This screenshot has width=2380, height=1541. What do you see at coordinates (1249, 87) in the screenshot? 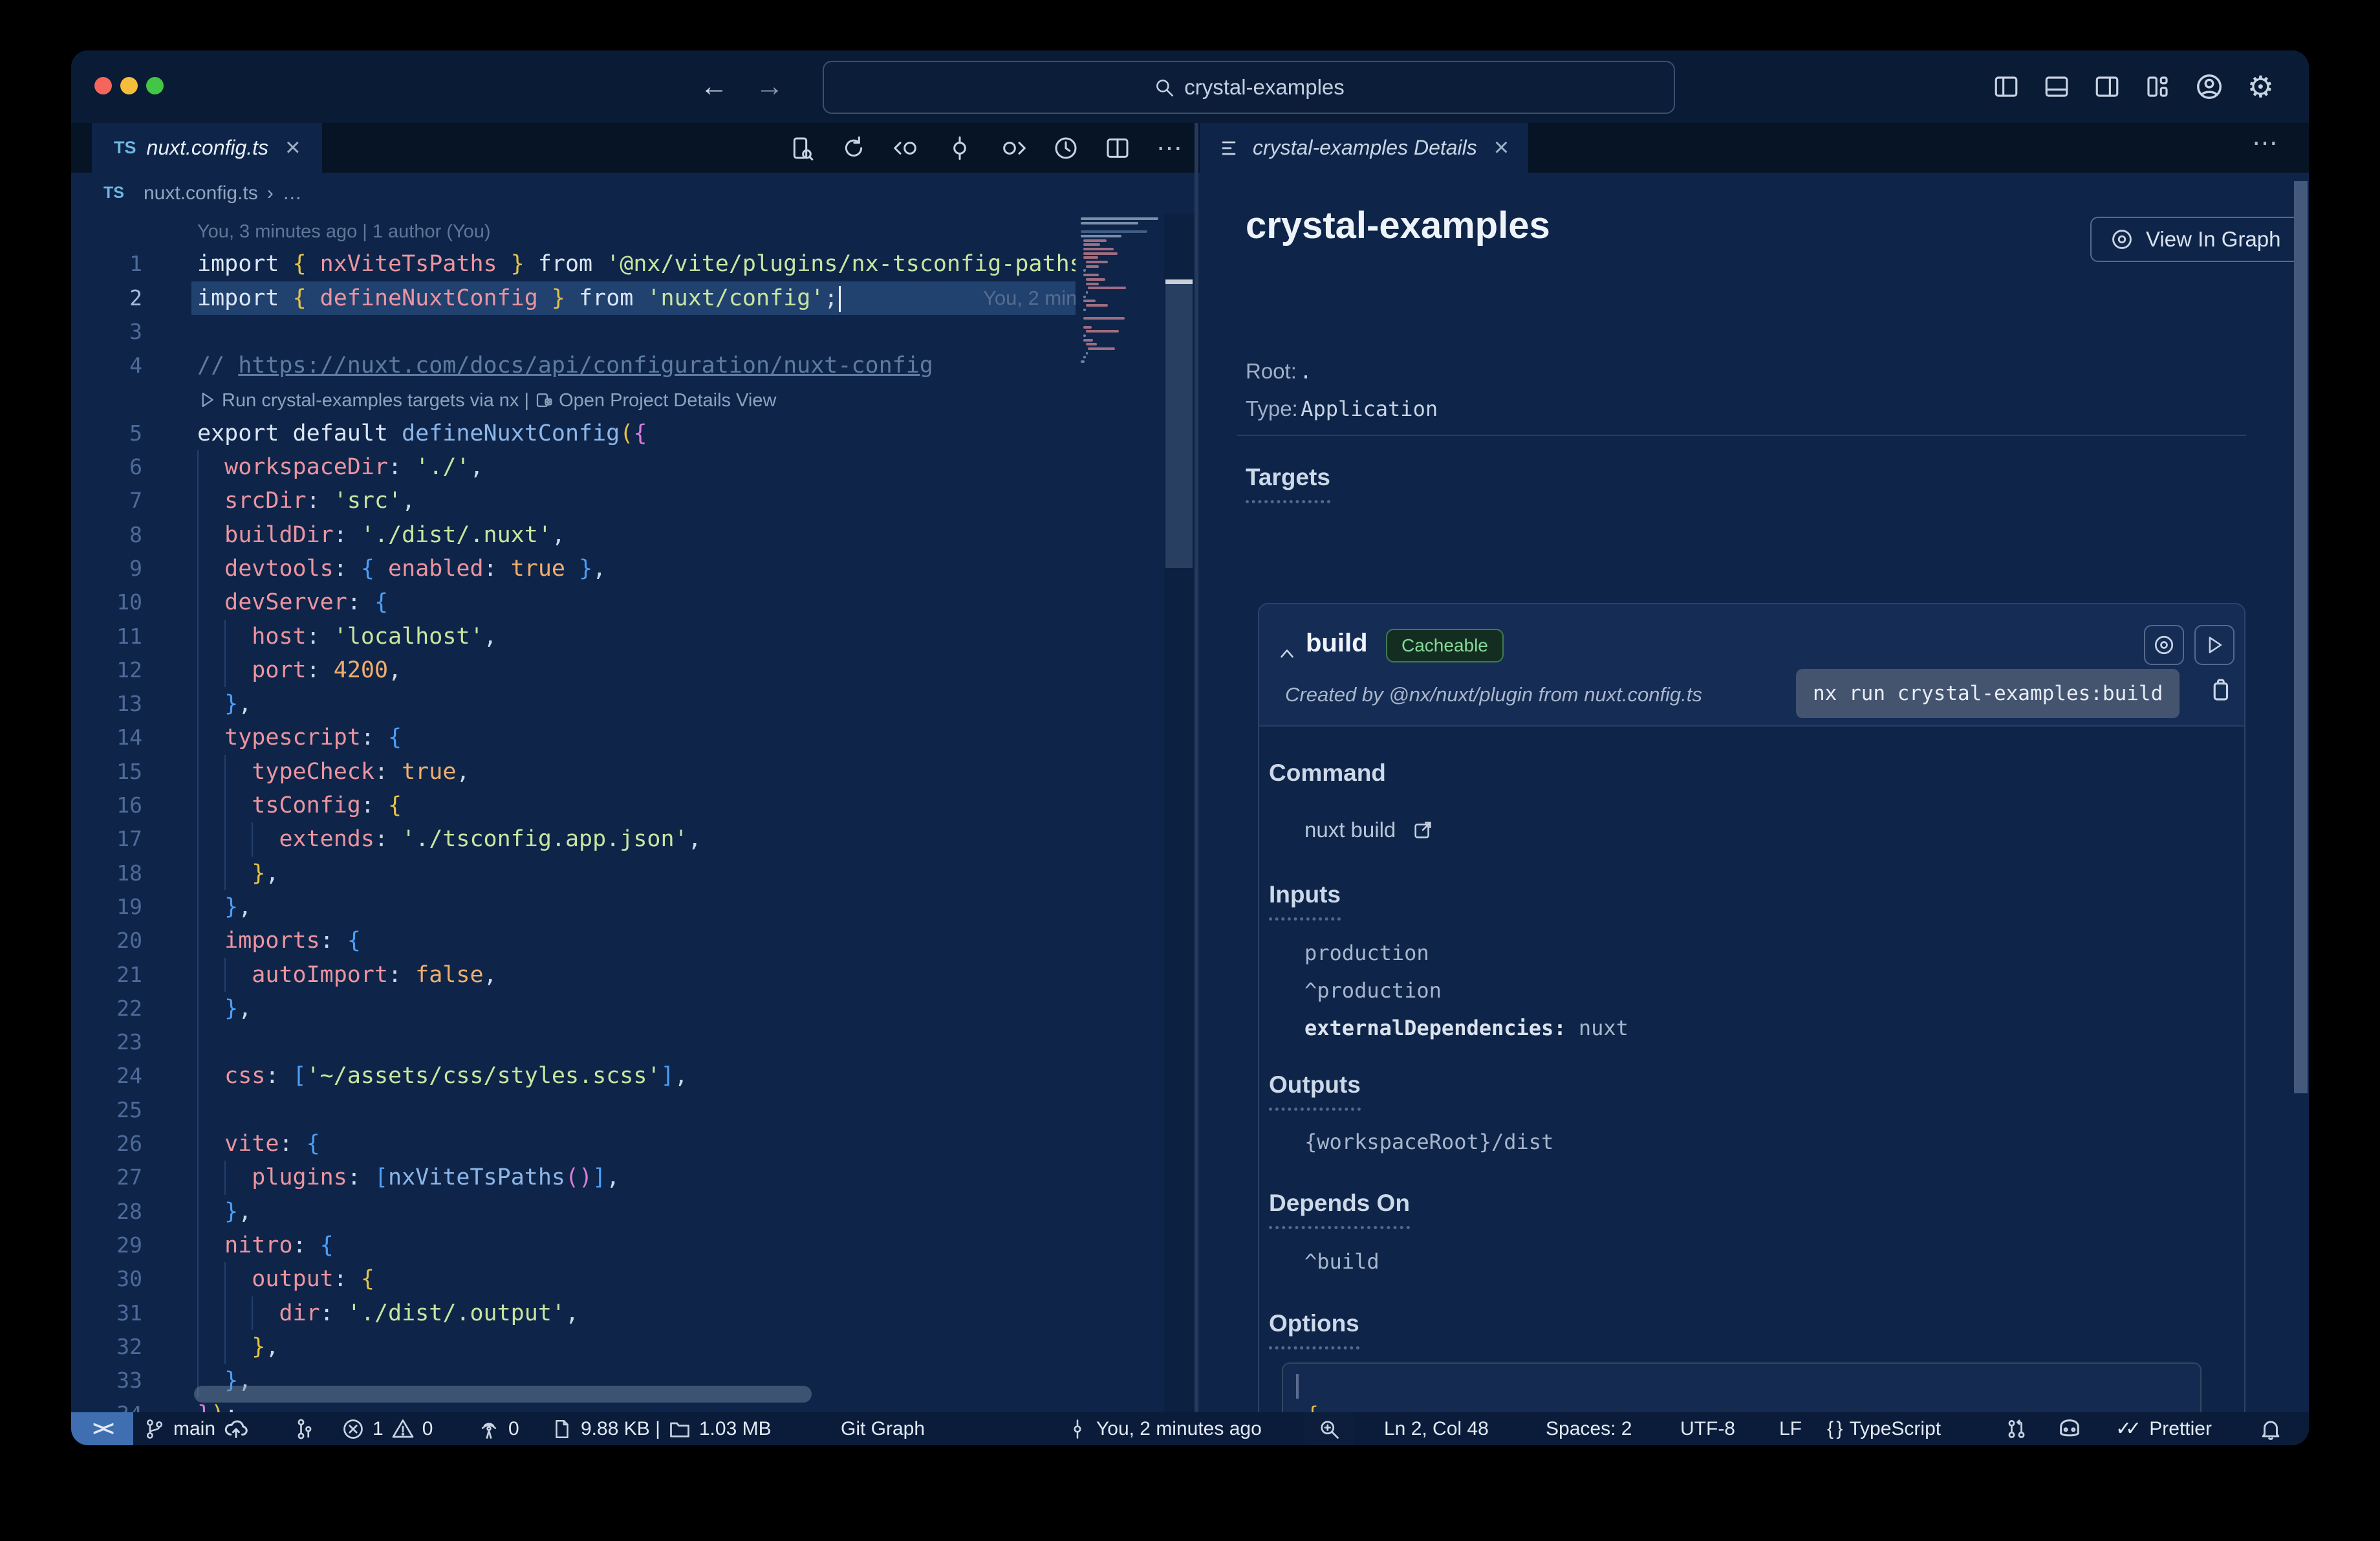
I see `command-center-search: crystal-examples` at bounding box center [1249, 87].